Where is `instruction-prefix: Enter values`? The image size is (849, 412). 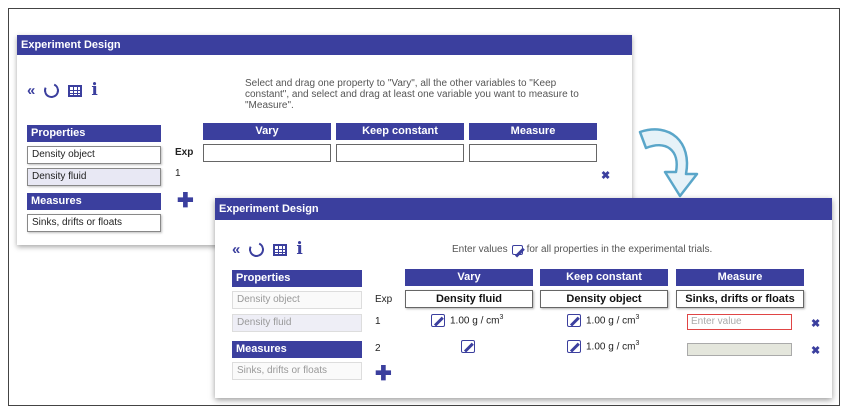
instruction-prefix: Enter values is located at coordinates (480, 249).